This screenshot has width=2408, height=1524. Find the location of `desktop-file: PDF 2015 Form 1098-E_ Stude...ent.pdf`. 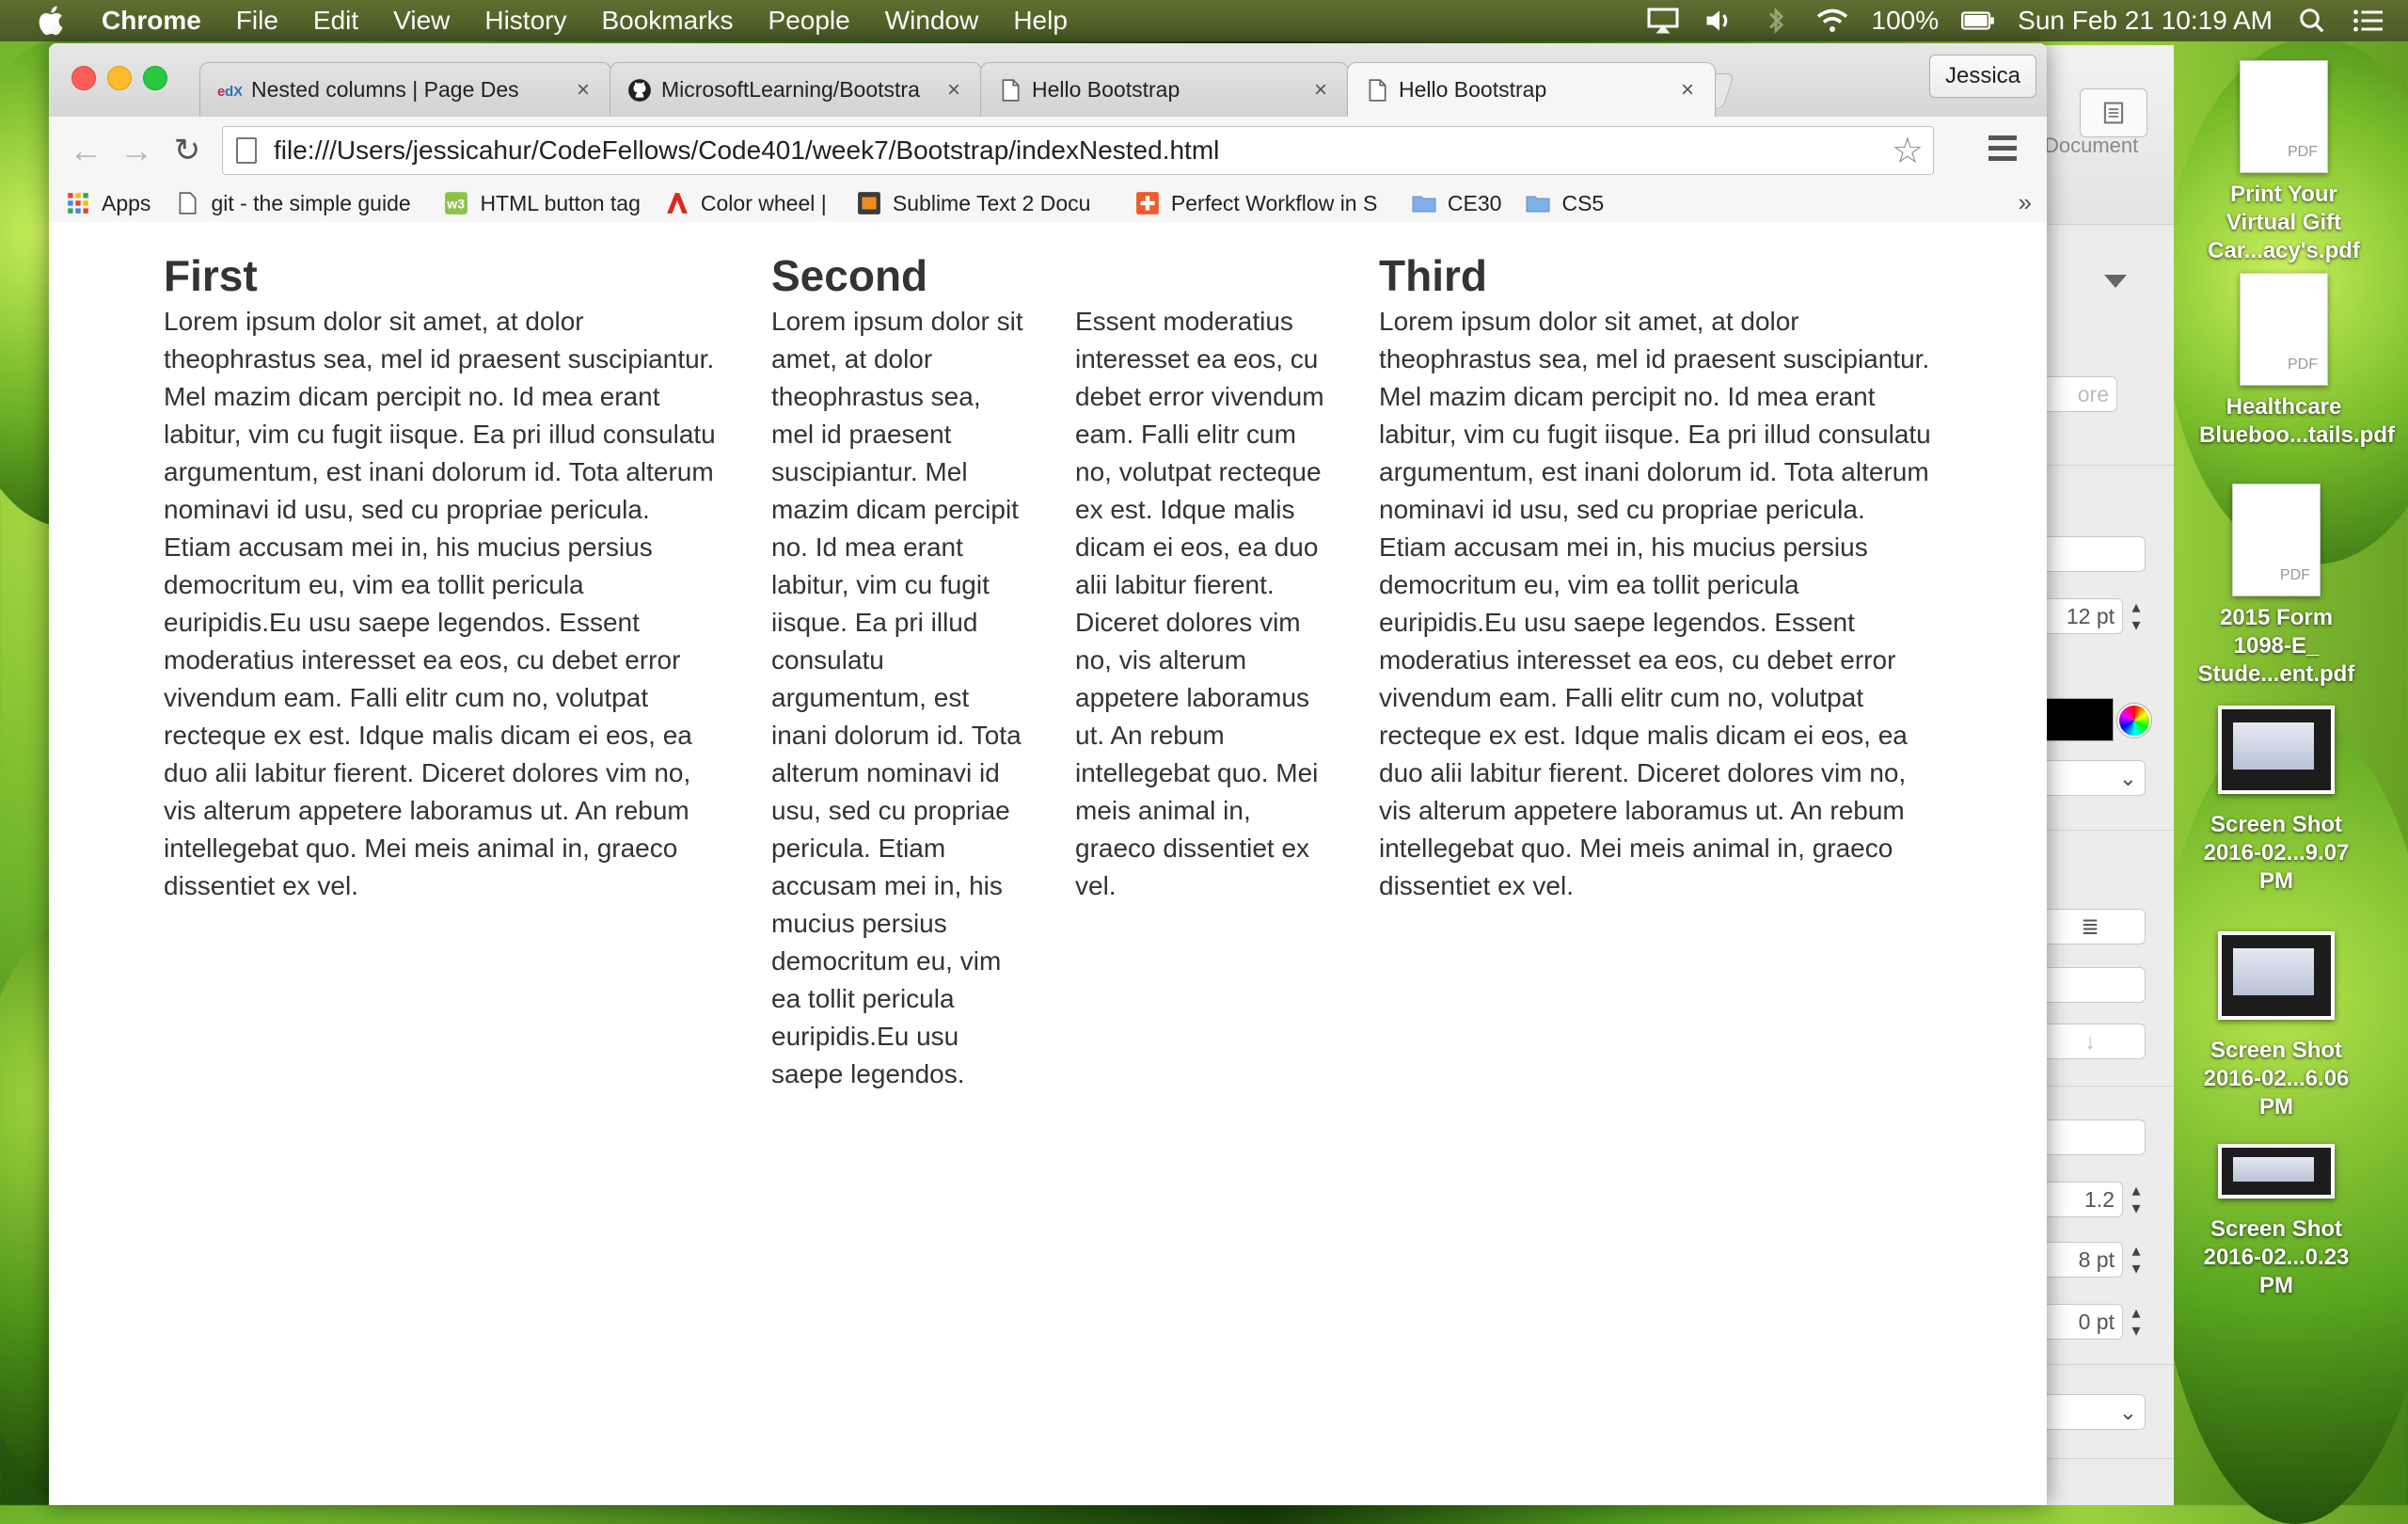

desktop-file: PDF 2015 Form 1098-E_ Stude...ent.pdf is located at coordinates (2277, 586).